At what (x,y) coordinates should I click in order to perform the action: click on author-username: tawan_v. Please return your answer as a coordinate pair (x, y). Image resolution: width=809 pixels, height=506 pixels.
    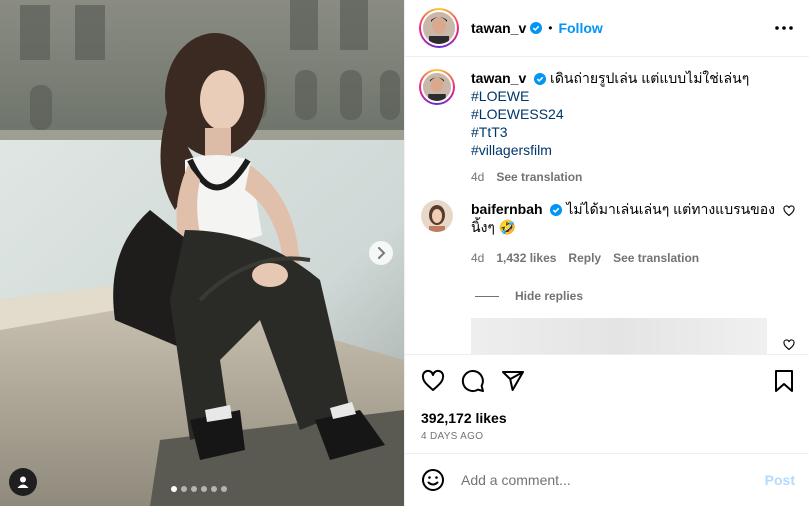
    Looking at the image, I should click on (498, 28).